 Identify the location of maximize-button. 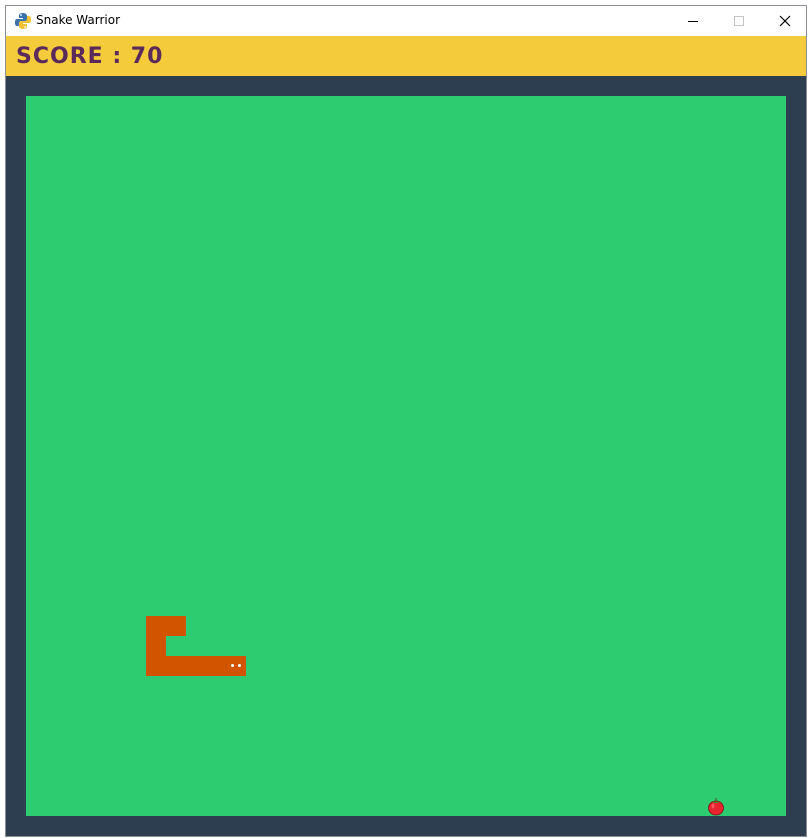
(739, 21).